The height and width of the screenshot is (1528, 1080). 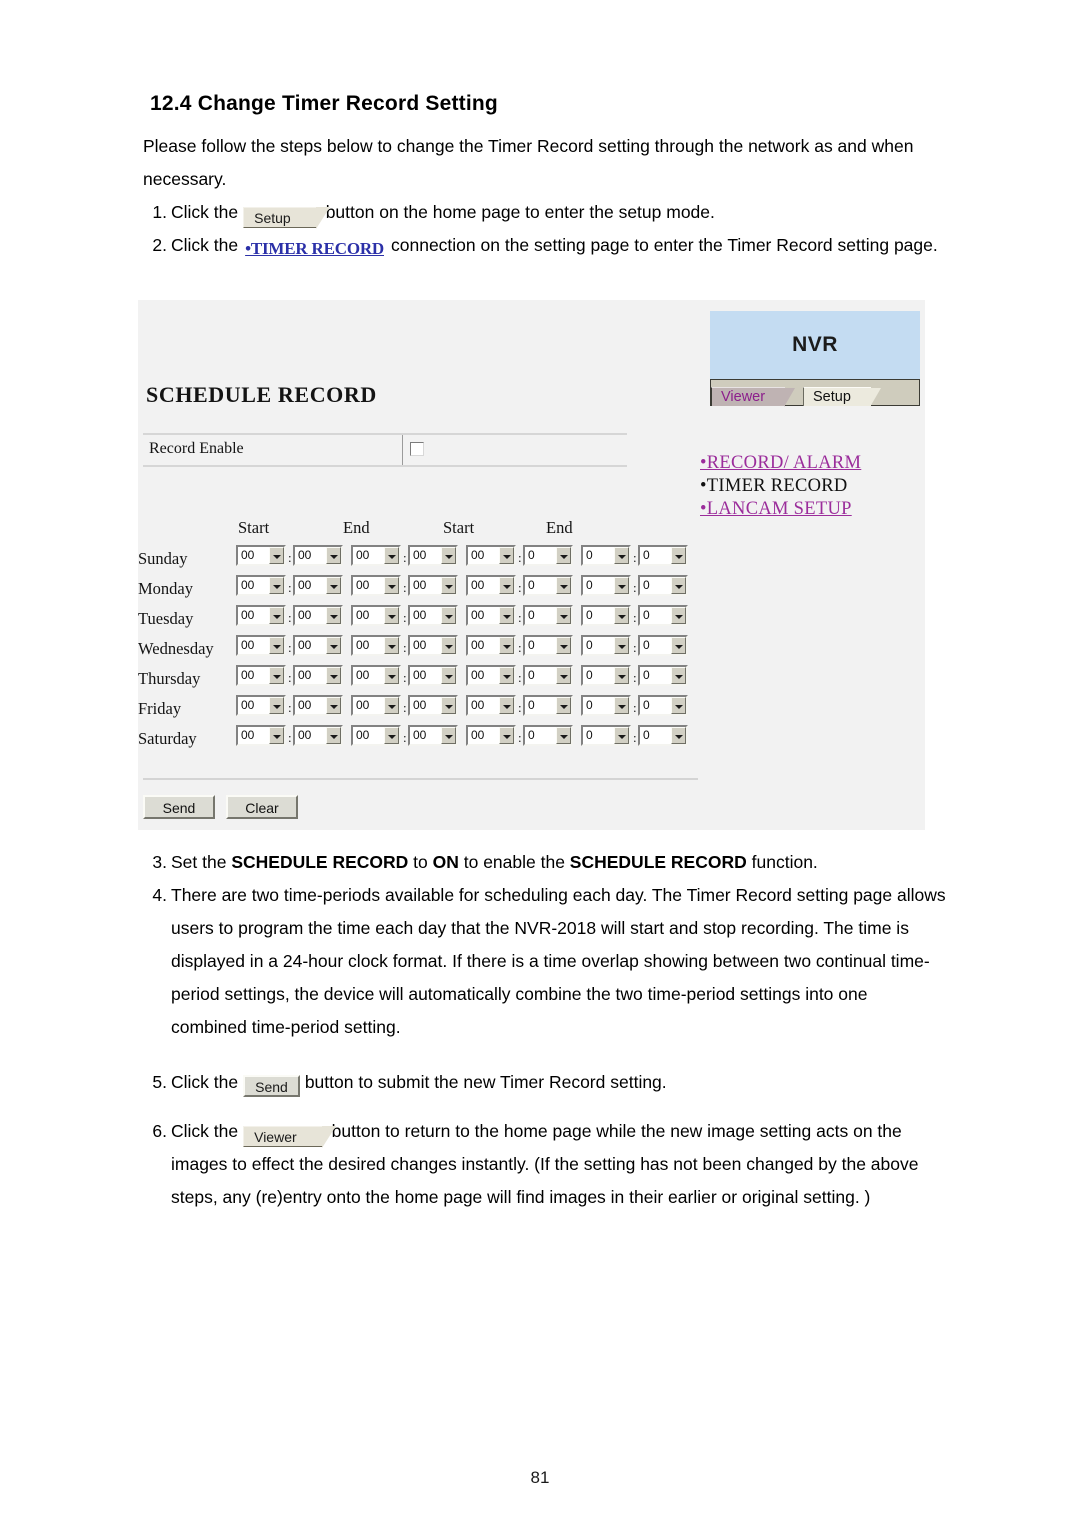 What do you see at coordinates (376, 615) in the screenshot?
I see `tuesday-end1-hour: 00` at bounding box center [376, 615].